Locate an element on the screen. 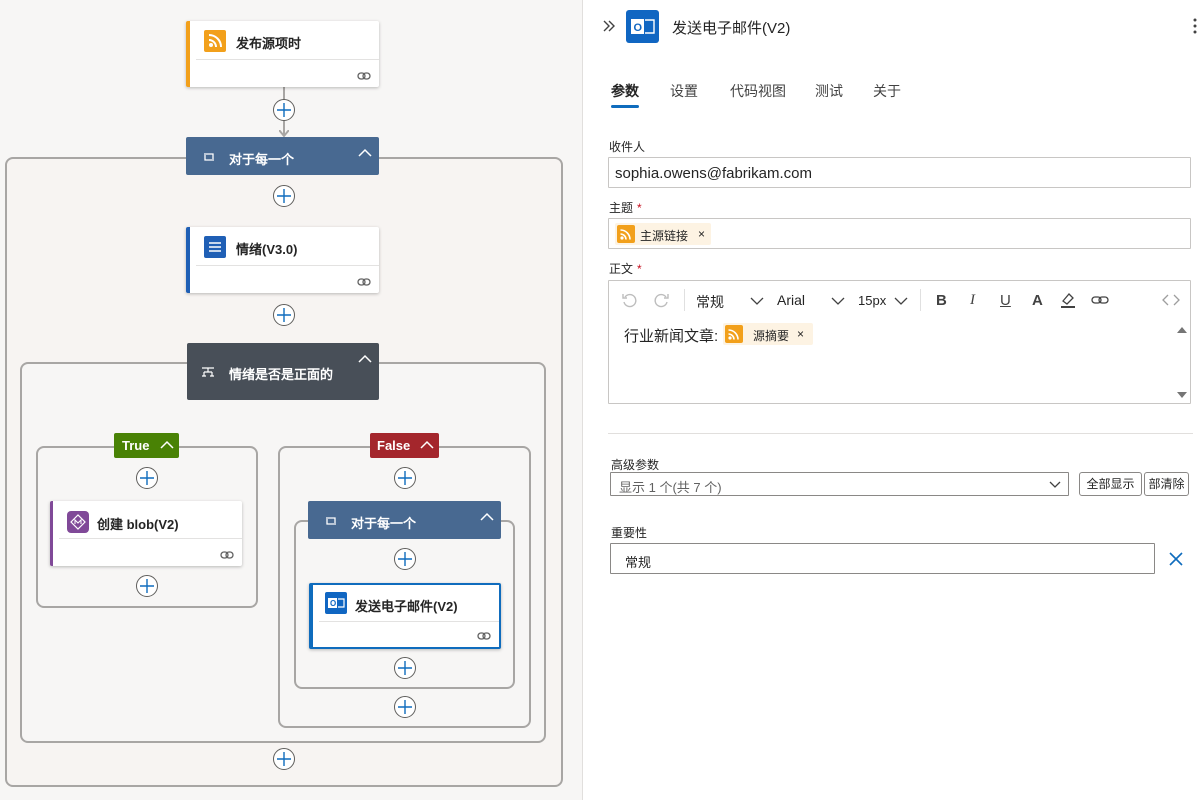 The image size is (1200, 800). redo-icon is located at coordinates (662, 300).